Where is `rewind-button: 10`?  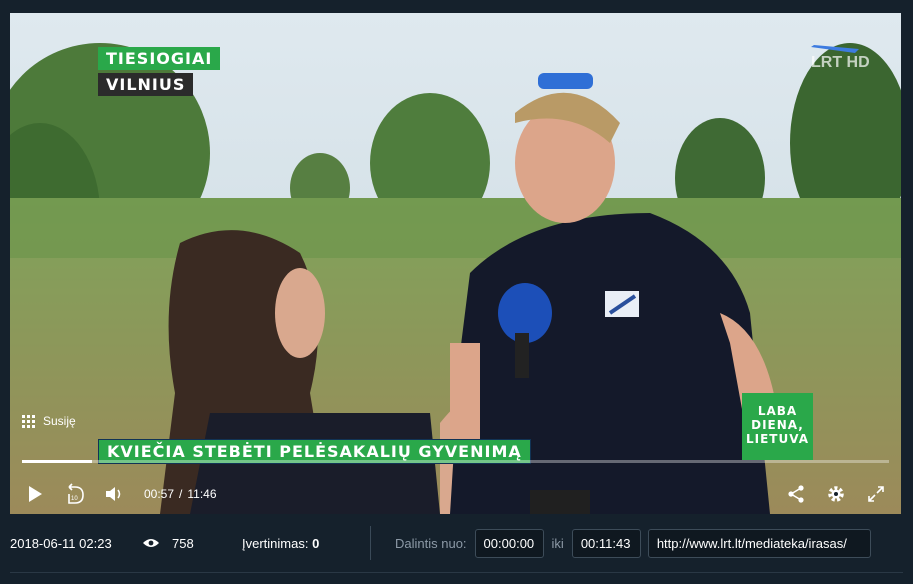 rewind-button: 10 is located at coordinates (75, 494).